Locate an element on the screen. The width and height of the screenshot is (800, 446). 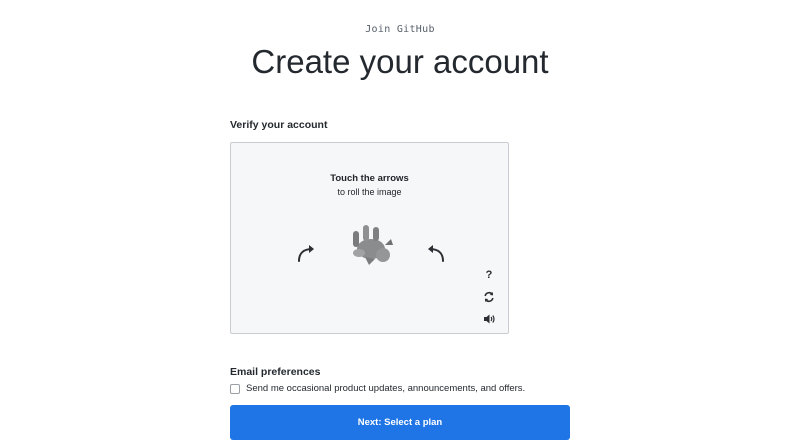
arrow-rotate-left-icon is located at coordinates (307, 253).